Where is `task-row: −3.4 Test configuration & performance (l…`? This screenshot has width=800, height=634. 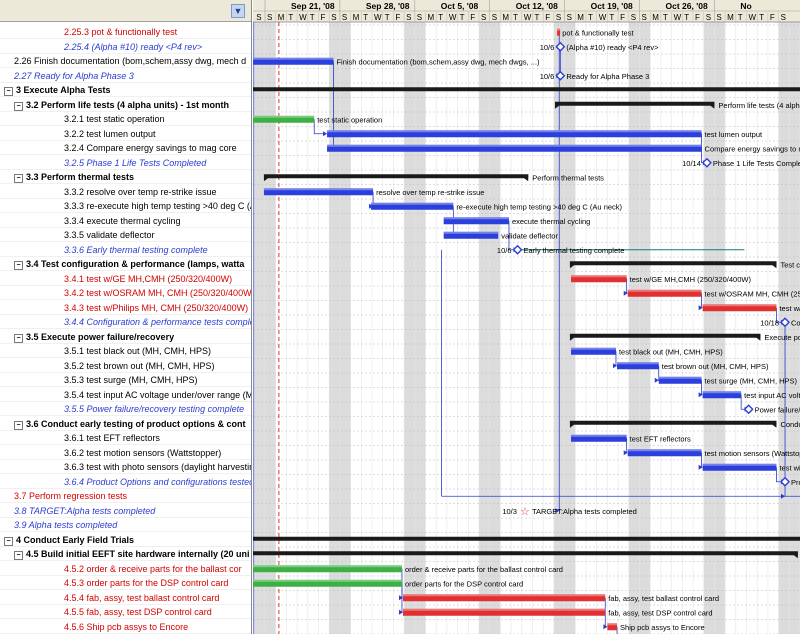
task-row: −3.4 Test configuration & performance (l… is located at coordinates (125, 264).